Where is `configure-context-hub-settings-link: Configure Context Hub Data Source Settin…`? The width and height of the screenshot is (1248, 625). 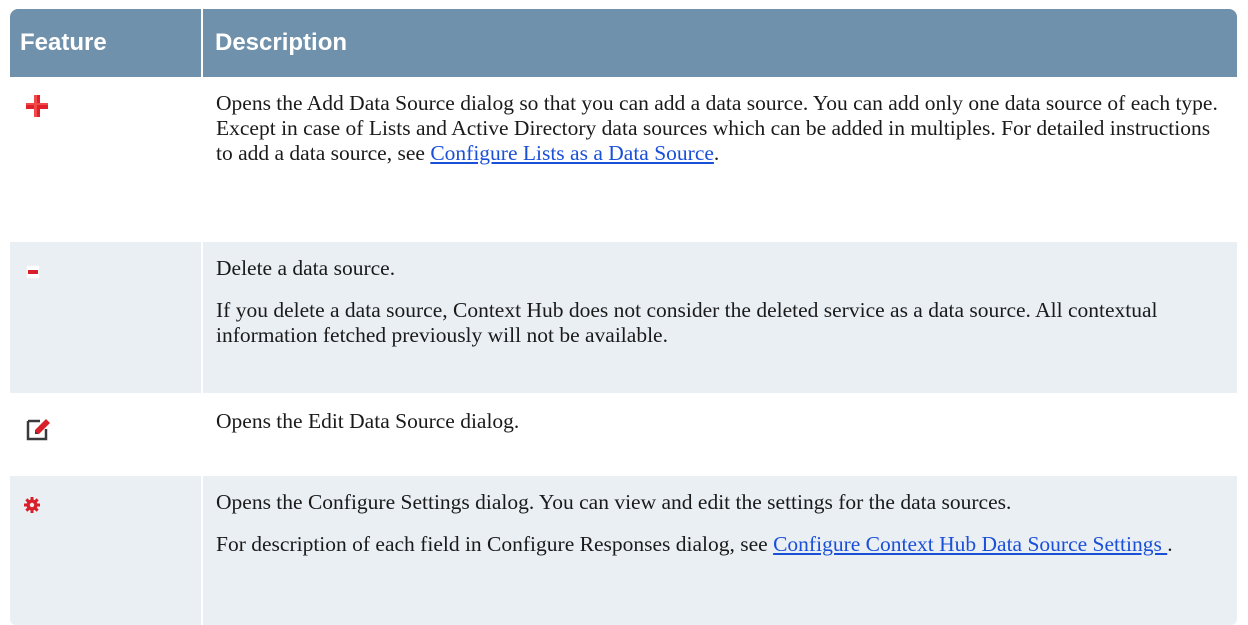 configure-context-hub-settings-link: Configure Context Hub Data Source Settin… is located at coordinates (970, 544).